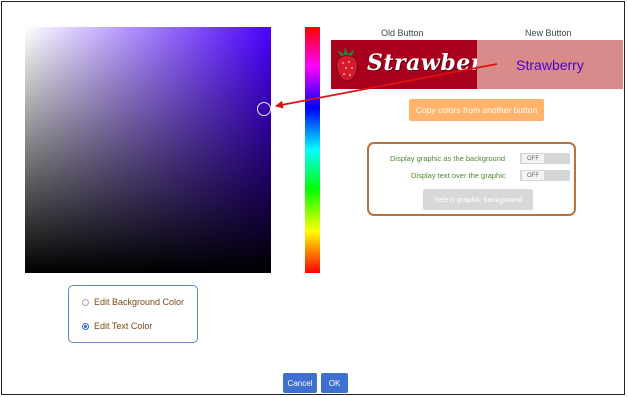  I want to click on display-text-toggle-state: OFF, so click(533, 175).